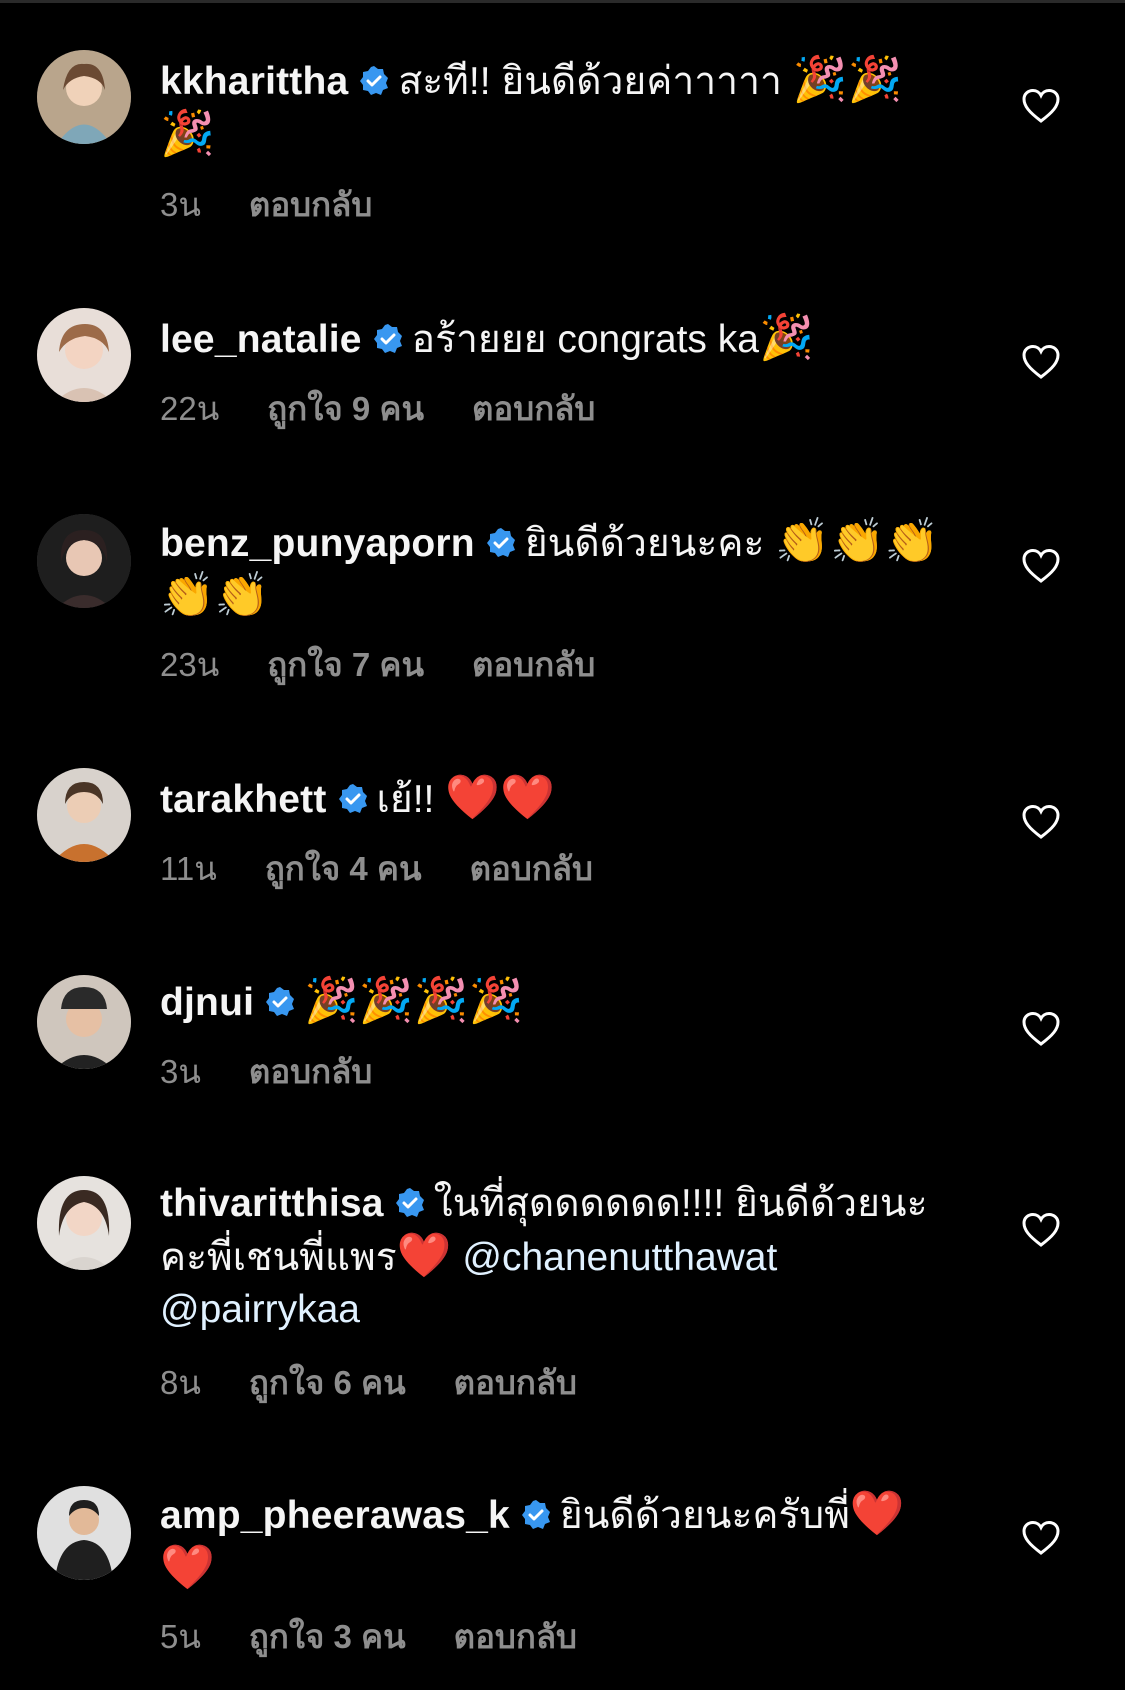 Image resolution: width=1125 pixels, height=1690 pixels. What do you see at coordinates (327, 1382) in the screenshot?
I see `likes-count: ถูกใจ 6 คน` at bounding box center [327, 1382].